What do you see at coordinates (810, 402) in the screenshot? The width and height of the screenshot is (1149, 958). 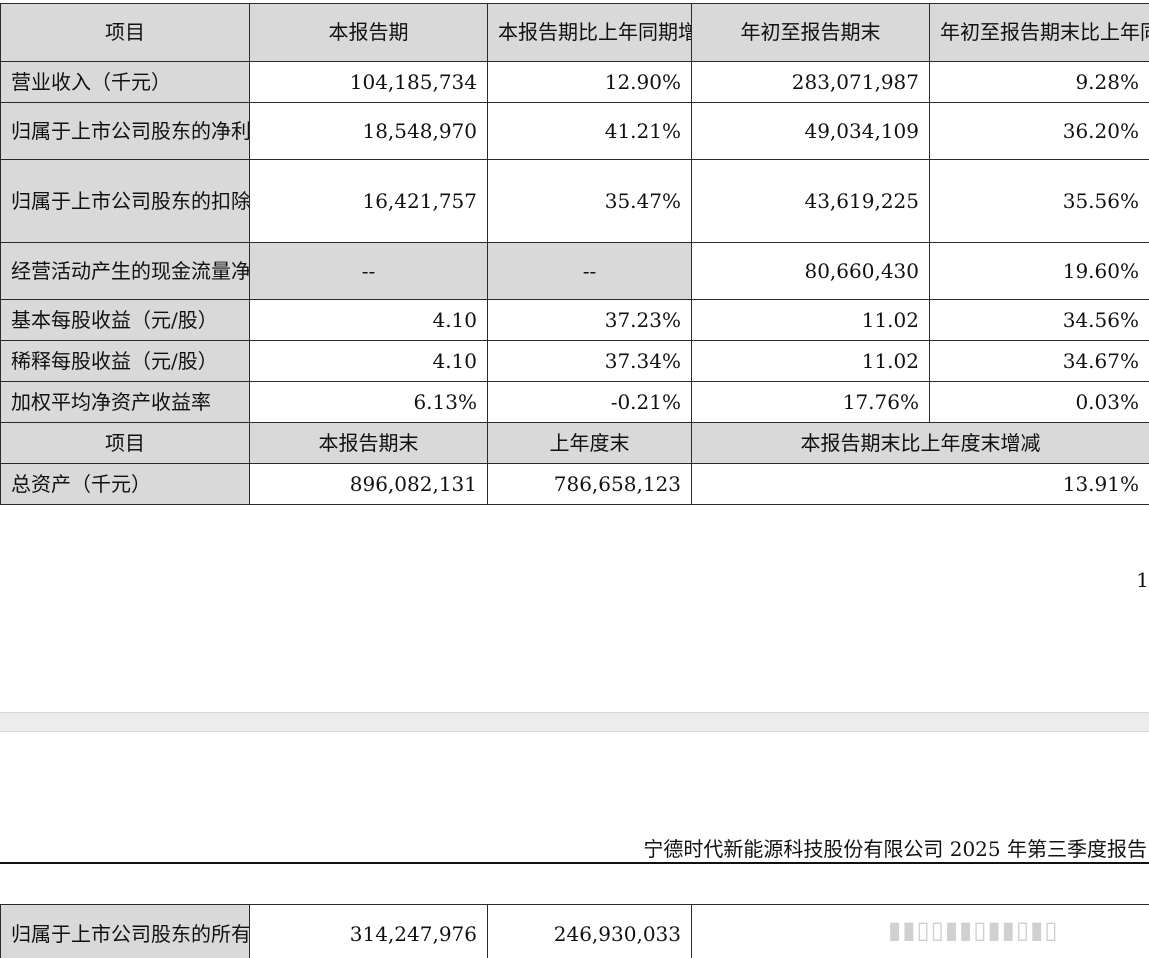 I see `ytd-value: 17.76%` at bounding box center [810, 402].